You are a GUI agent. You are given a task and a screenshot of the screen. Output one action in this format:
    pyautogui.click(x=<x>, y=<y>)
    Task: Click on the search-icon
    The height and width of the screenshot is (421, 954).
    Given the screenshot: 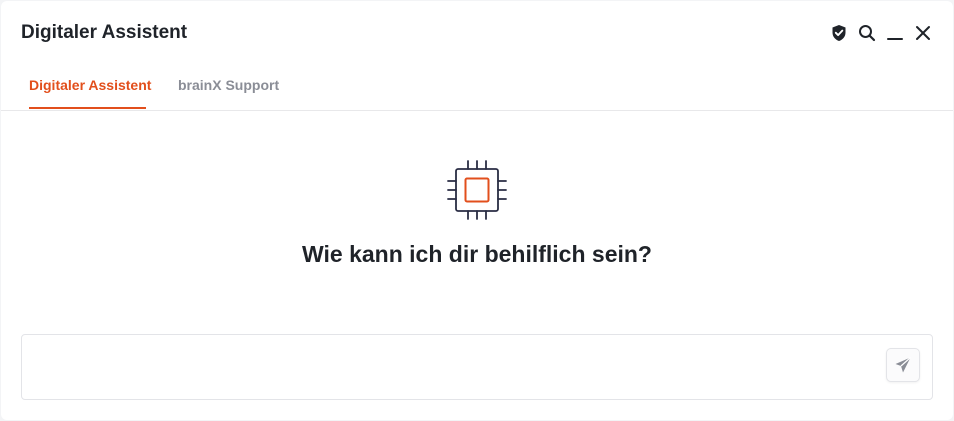 What is the action you would take?
    pyautogui.click(x=867, y=33)
    